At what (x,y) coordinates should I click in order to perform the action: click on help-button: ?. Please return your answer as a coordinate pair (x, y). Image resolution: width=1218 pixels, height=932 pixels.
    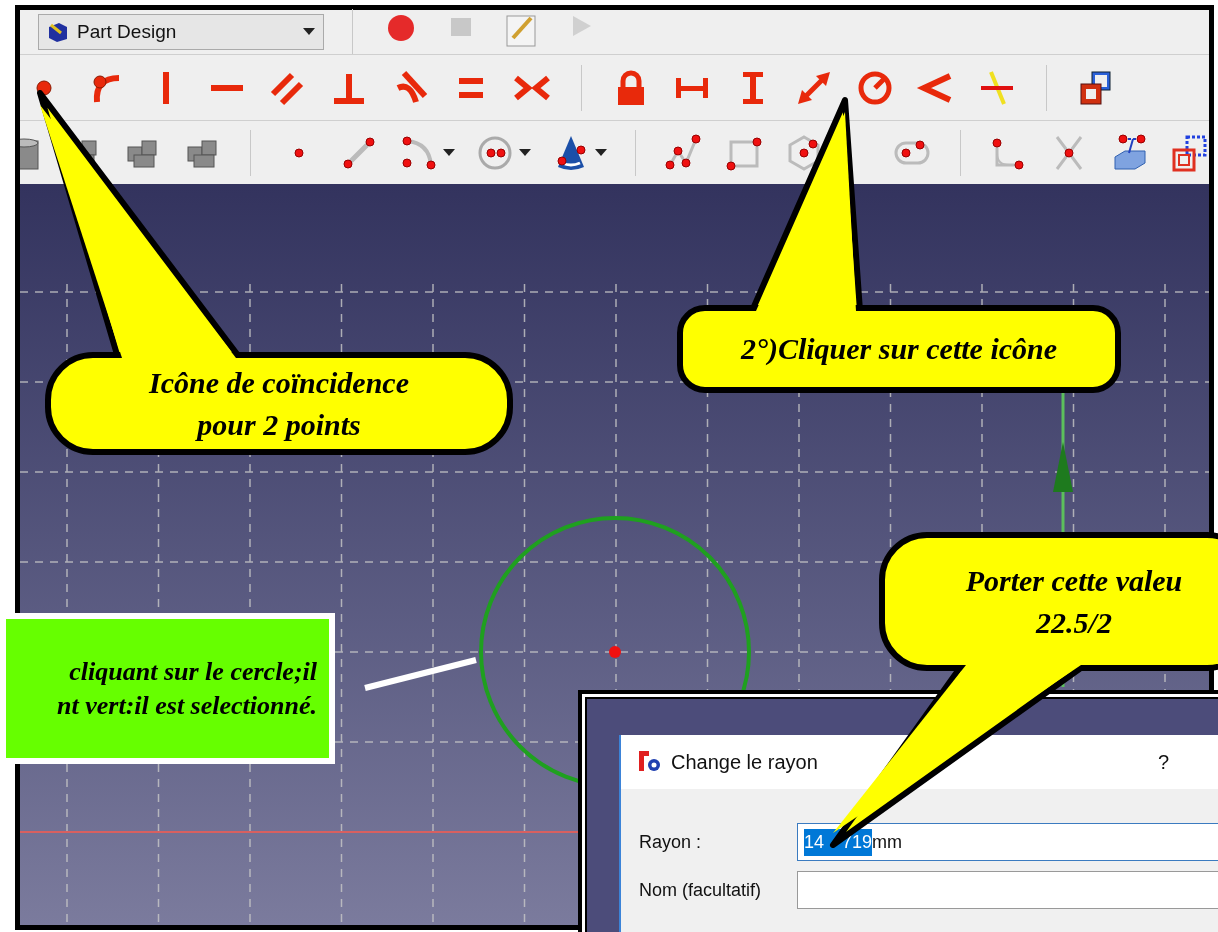
    Looking at the image, I should click on (1163, 762).